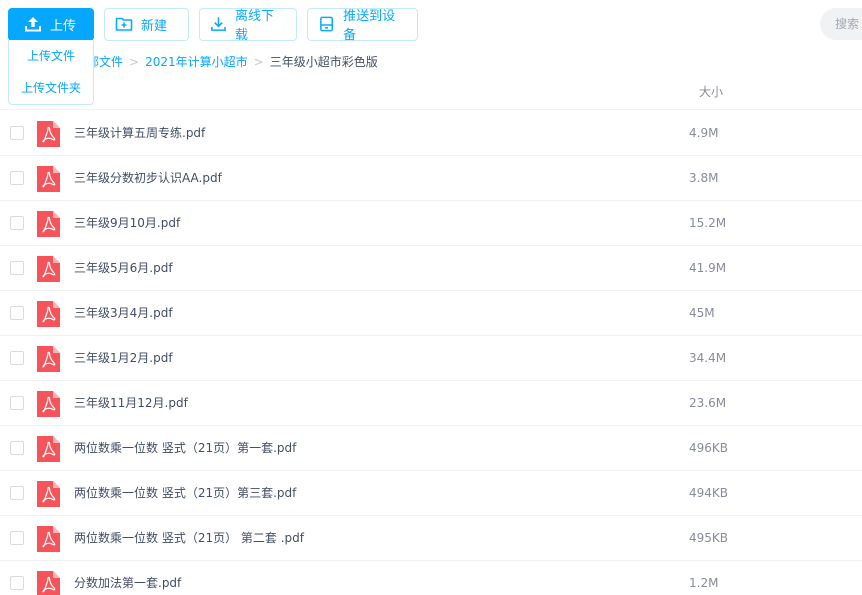 This screenshot has width=862, height=595. I want to click on file-name: 三年级分数初步认识AA.pdf, so click(148, 178).